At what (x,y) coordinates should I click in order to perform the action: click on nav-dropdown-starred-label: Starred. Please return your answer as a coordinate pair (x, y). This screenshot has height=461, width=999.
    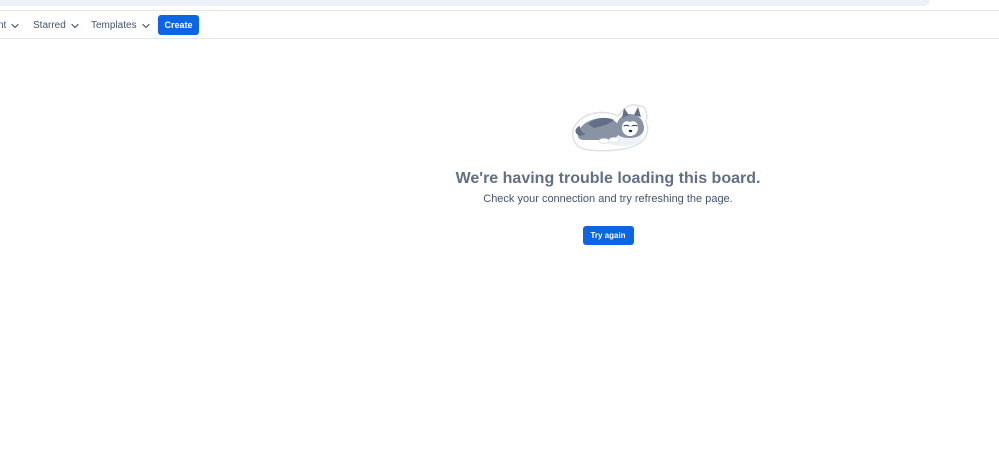
    Looking at the image, I should click on (49, 25).